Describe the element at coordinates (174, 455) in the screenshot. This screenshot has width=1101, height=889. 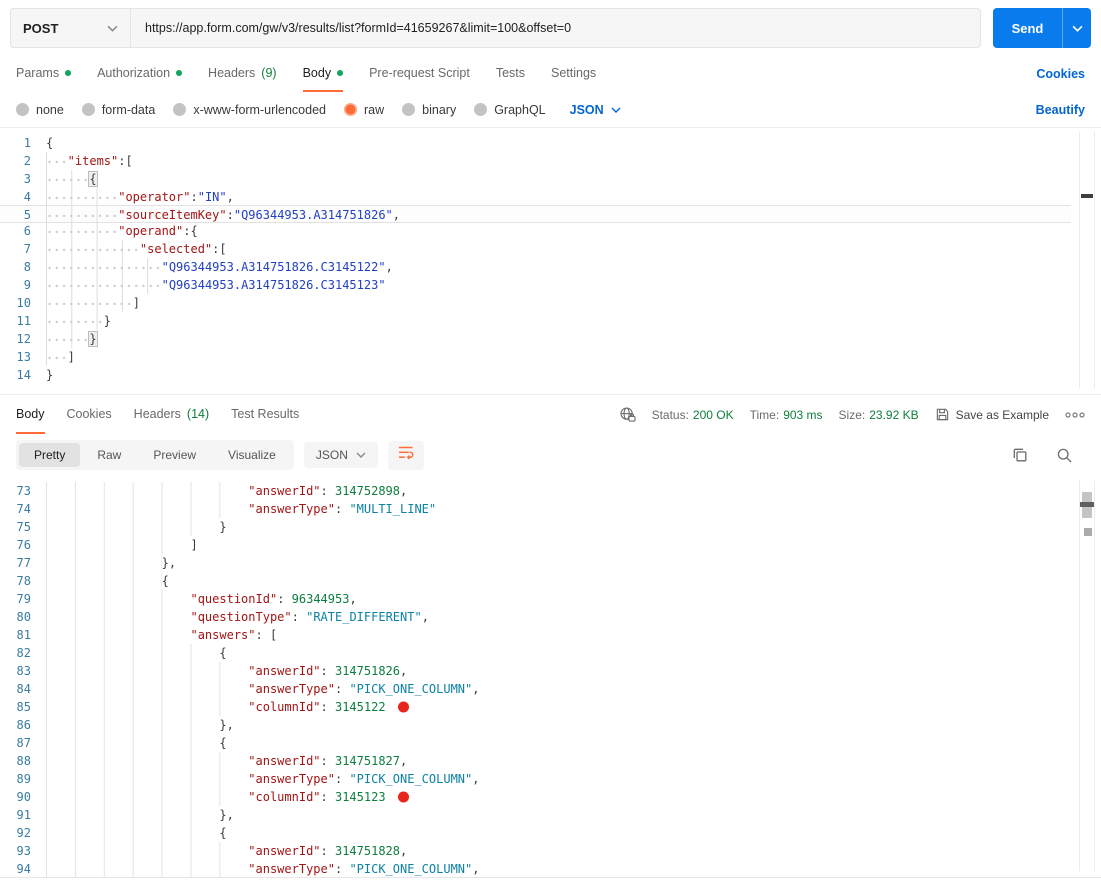
I see `view-preview: Preview` at that location.